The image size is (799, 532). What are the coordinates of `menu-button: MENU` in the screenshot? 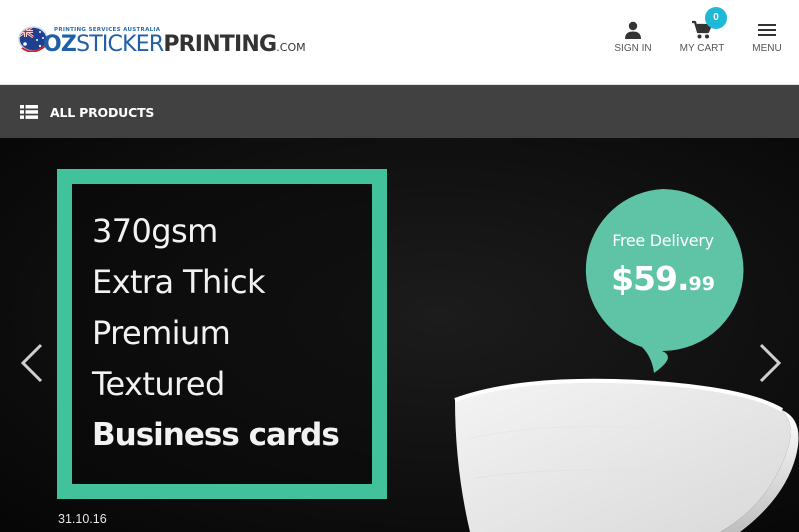 It's located at (767, 43).